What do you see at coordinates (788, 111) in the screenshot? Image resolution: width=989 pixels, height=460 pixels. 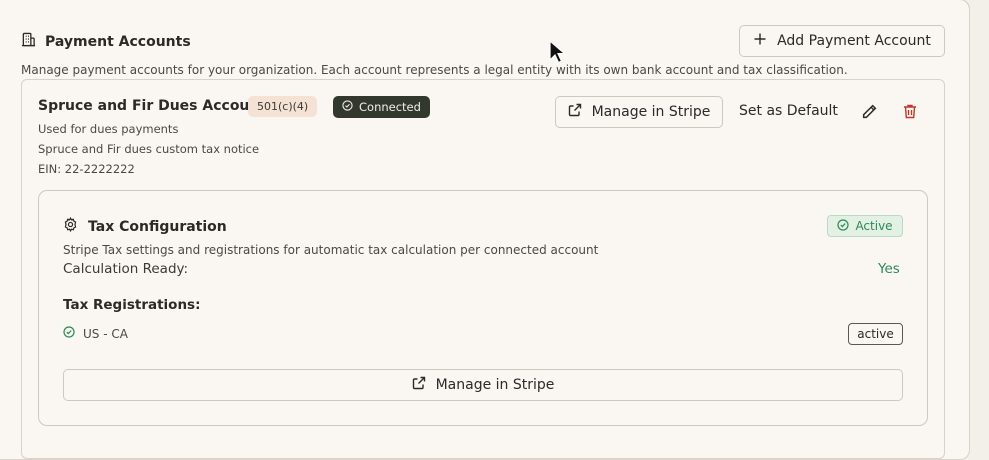 I see `set-as-default-button: Set as Default` at bounding box center [788, 111].